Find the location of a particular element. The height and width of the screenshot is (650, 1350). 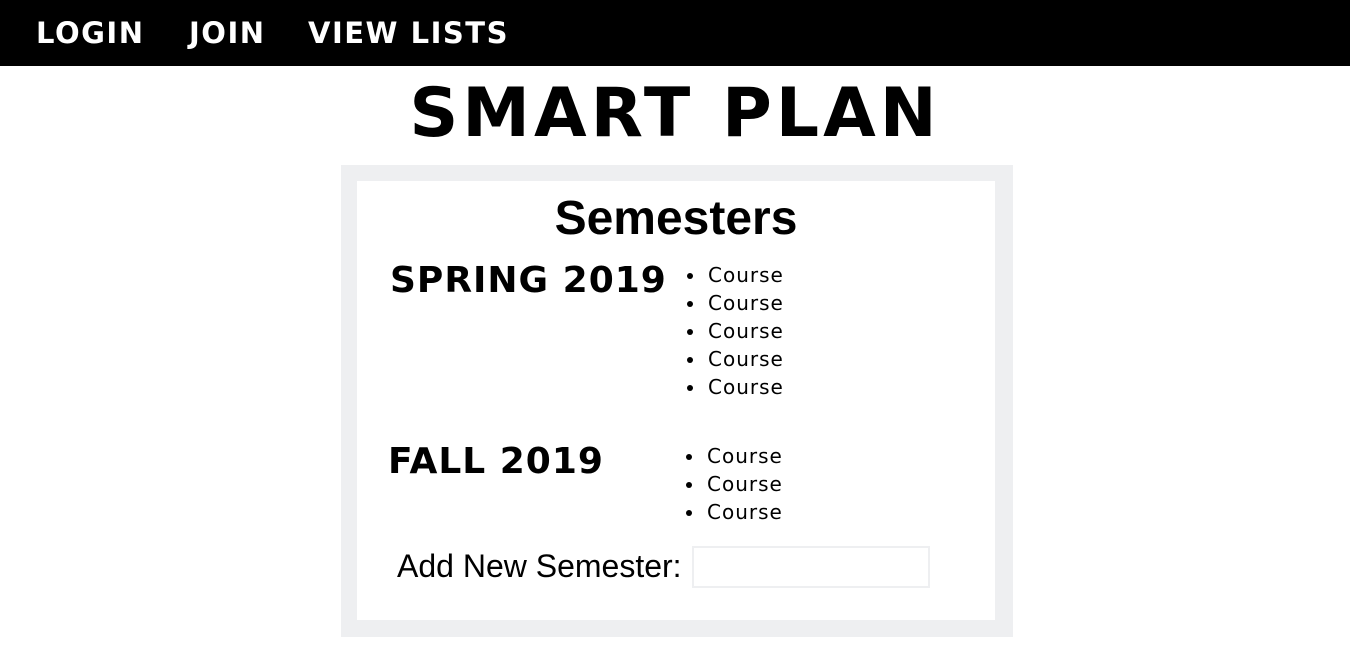

course-list-spring-2019: Course Course Course Course Course is located at coordinates (736, 331).